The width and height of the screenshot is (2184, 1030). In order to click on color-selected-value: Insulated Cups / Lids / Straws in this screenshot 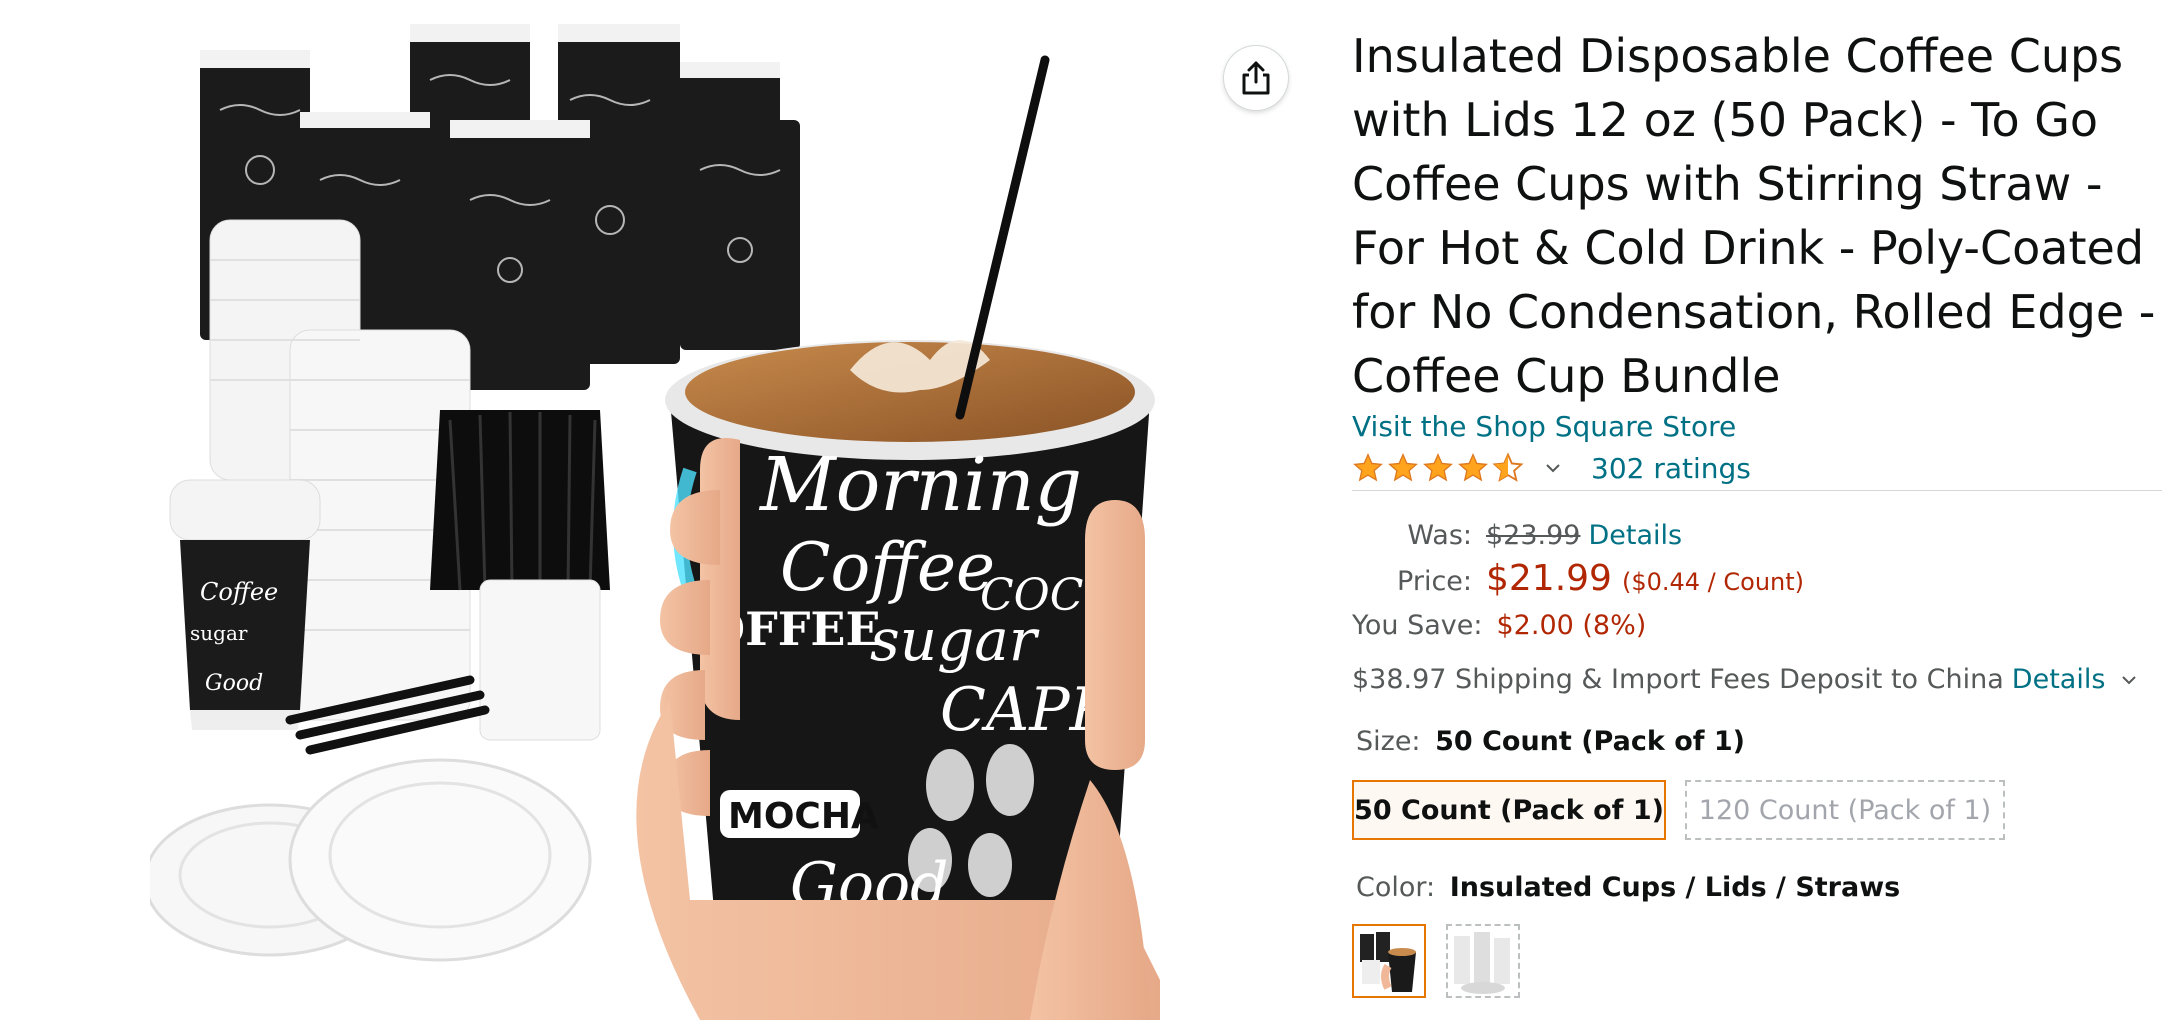, I will do `click(1675, 887)`.